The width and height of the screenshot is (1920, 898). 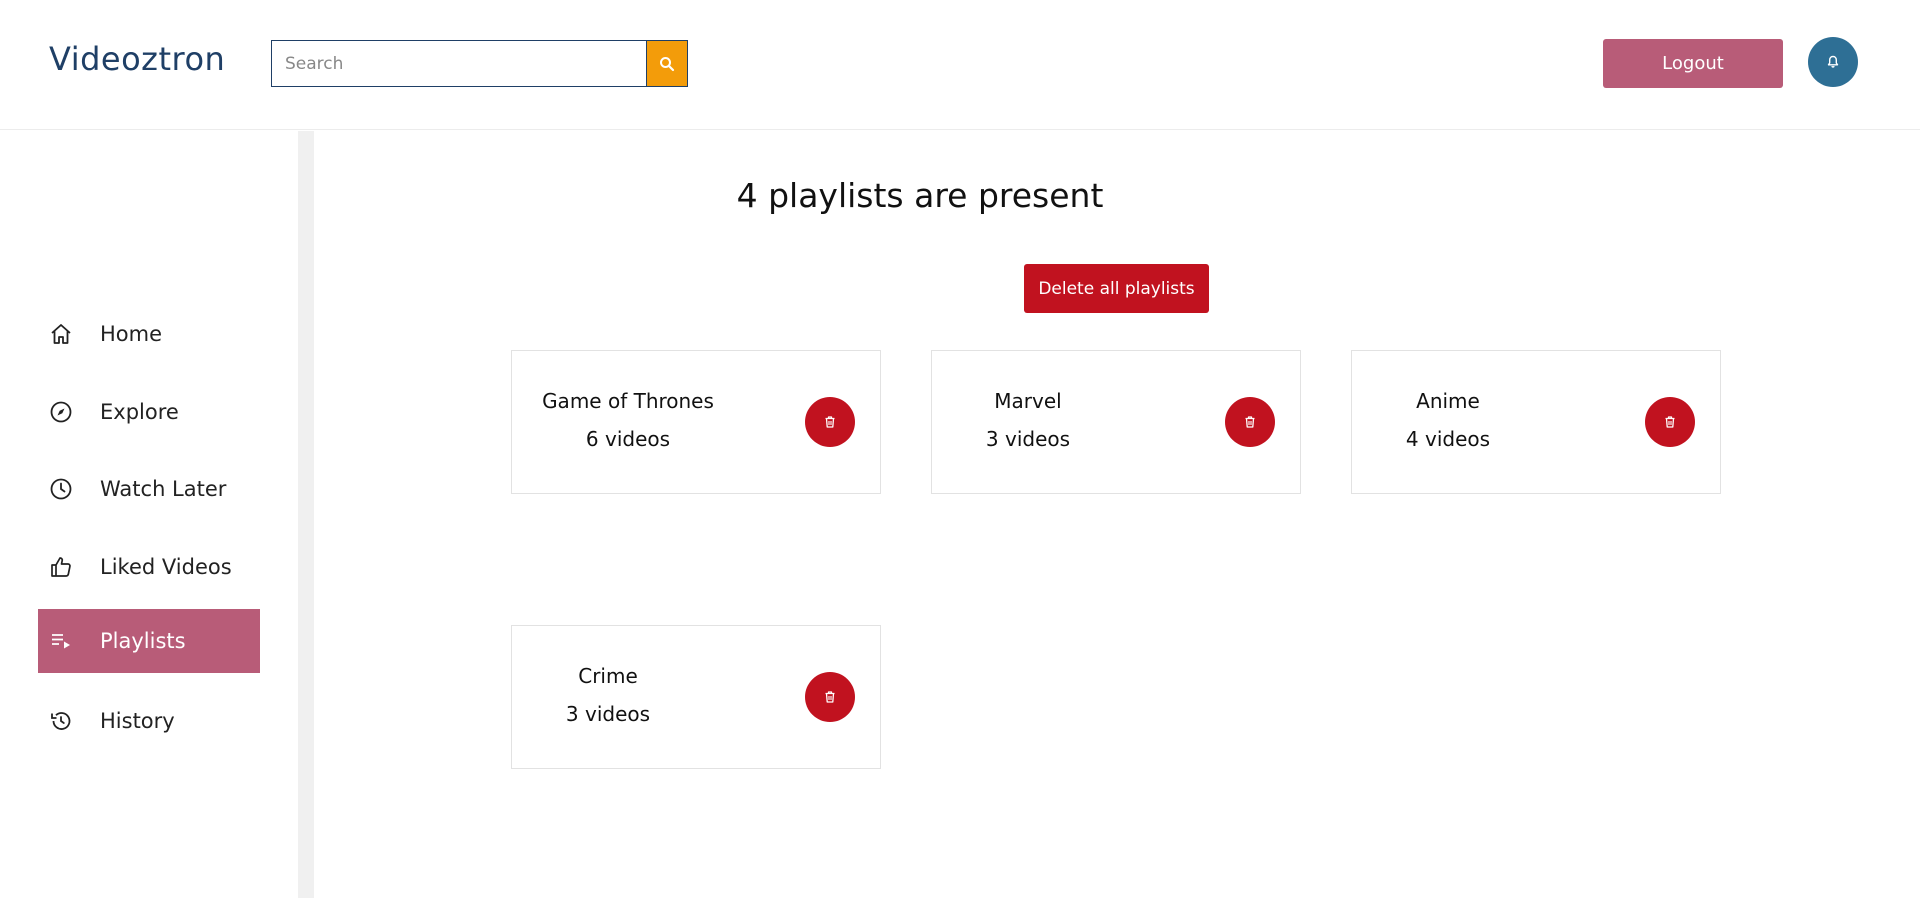 I want to click on playlist-video-count: 6 videos, so click(x=628, y=439).